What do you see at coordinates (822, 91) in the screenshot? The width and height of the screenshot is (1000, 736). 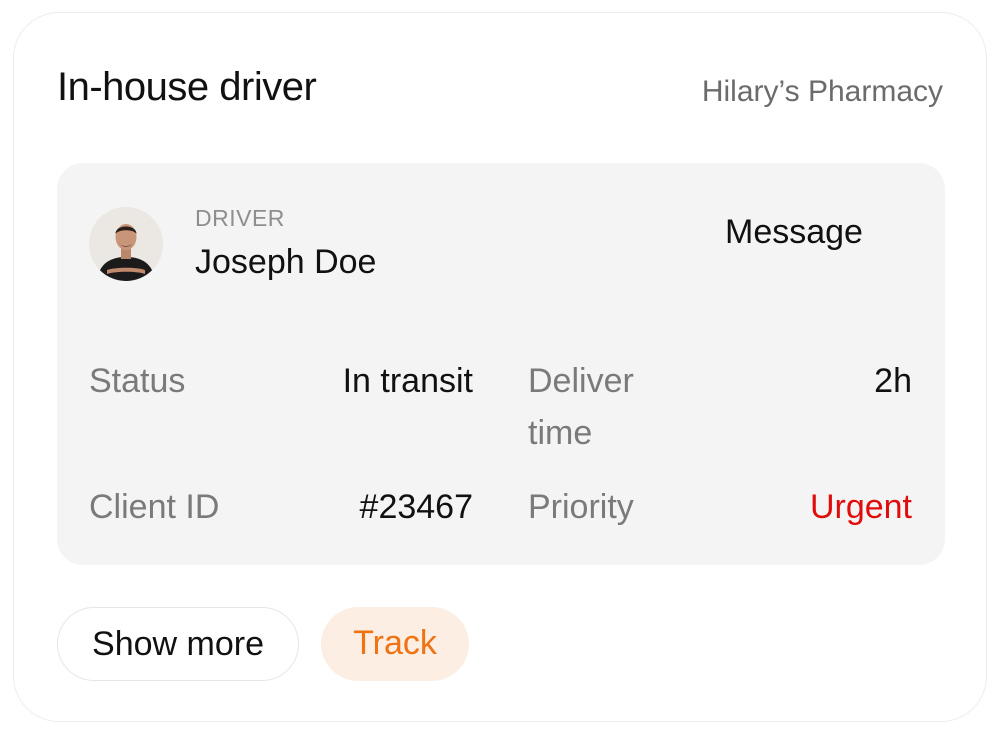 I see `organization-name: Hilary’s Pharmacy` at bounding box center [822, 91].